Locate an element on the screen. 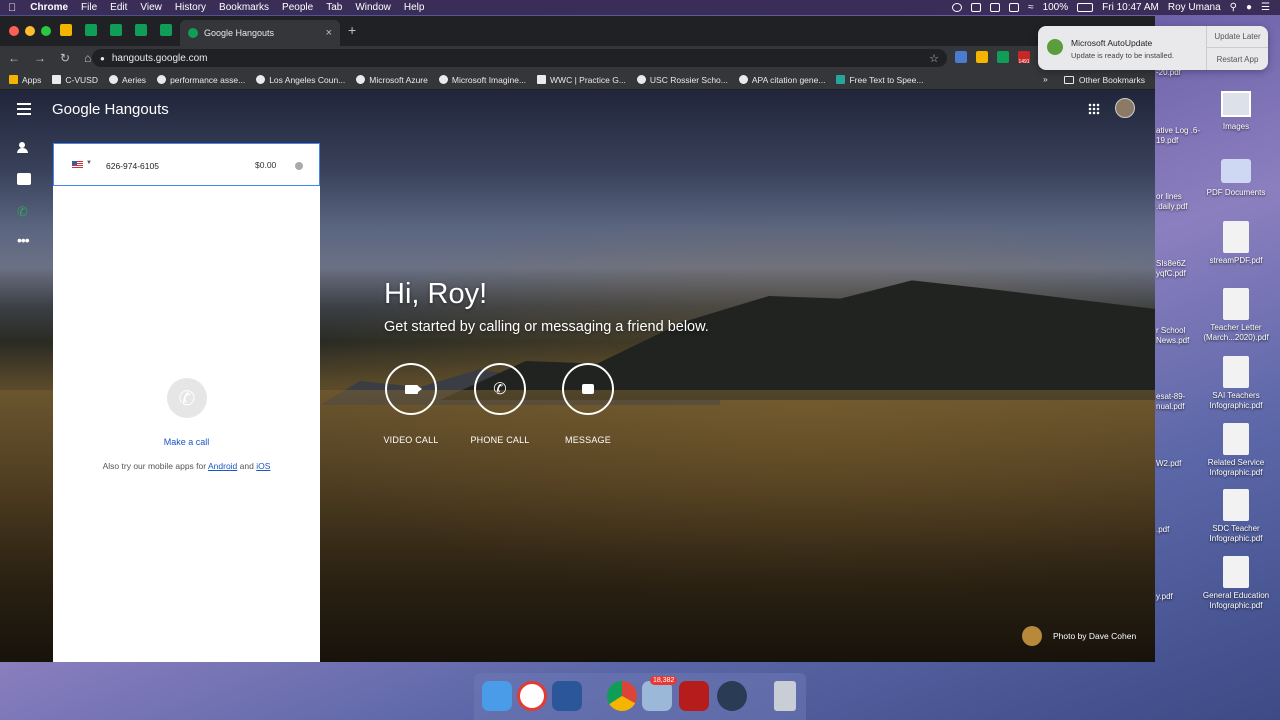  ios-link: iOS is located at coordinates (263, 466).